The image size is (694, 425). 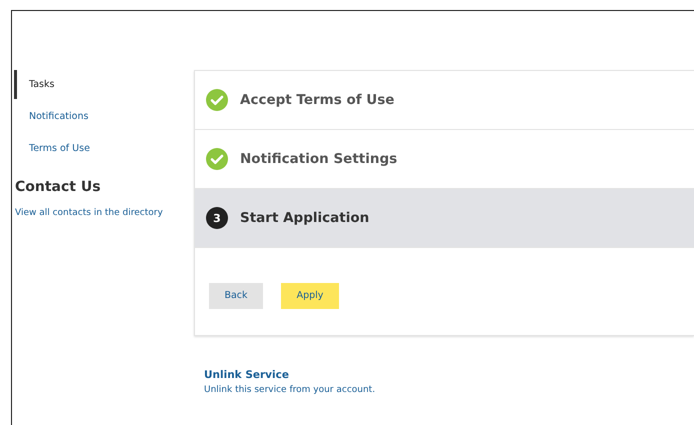 I want to click on step-row: 3 Start Application, so click(x=444, y=218).